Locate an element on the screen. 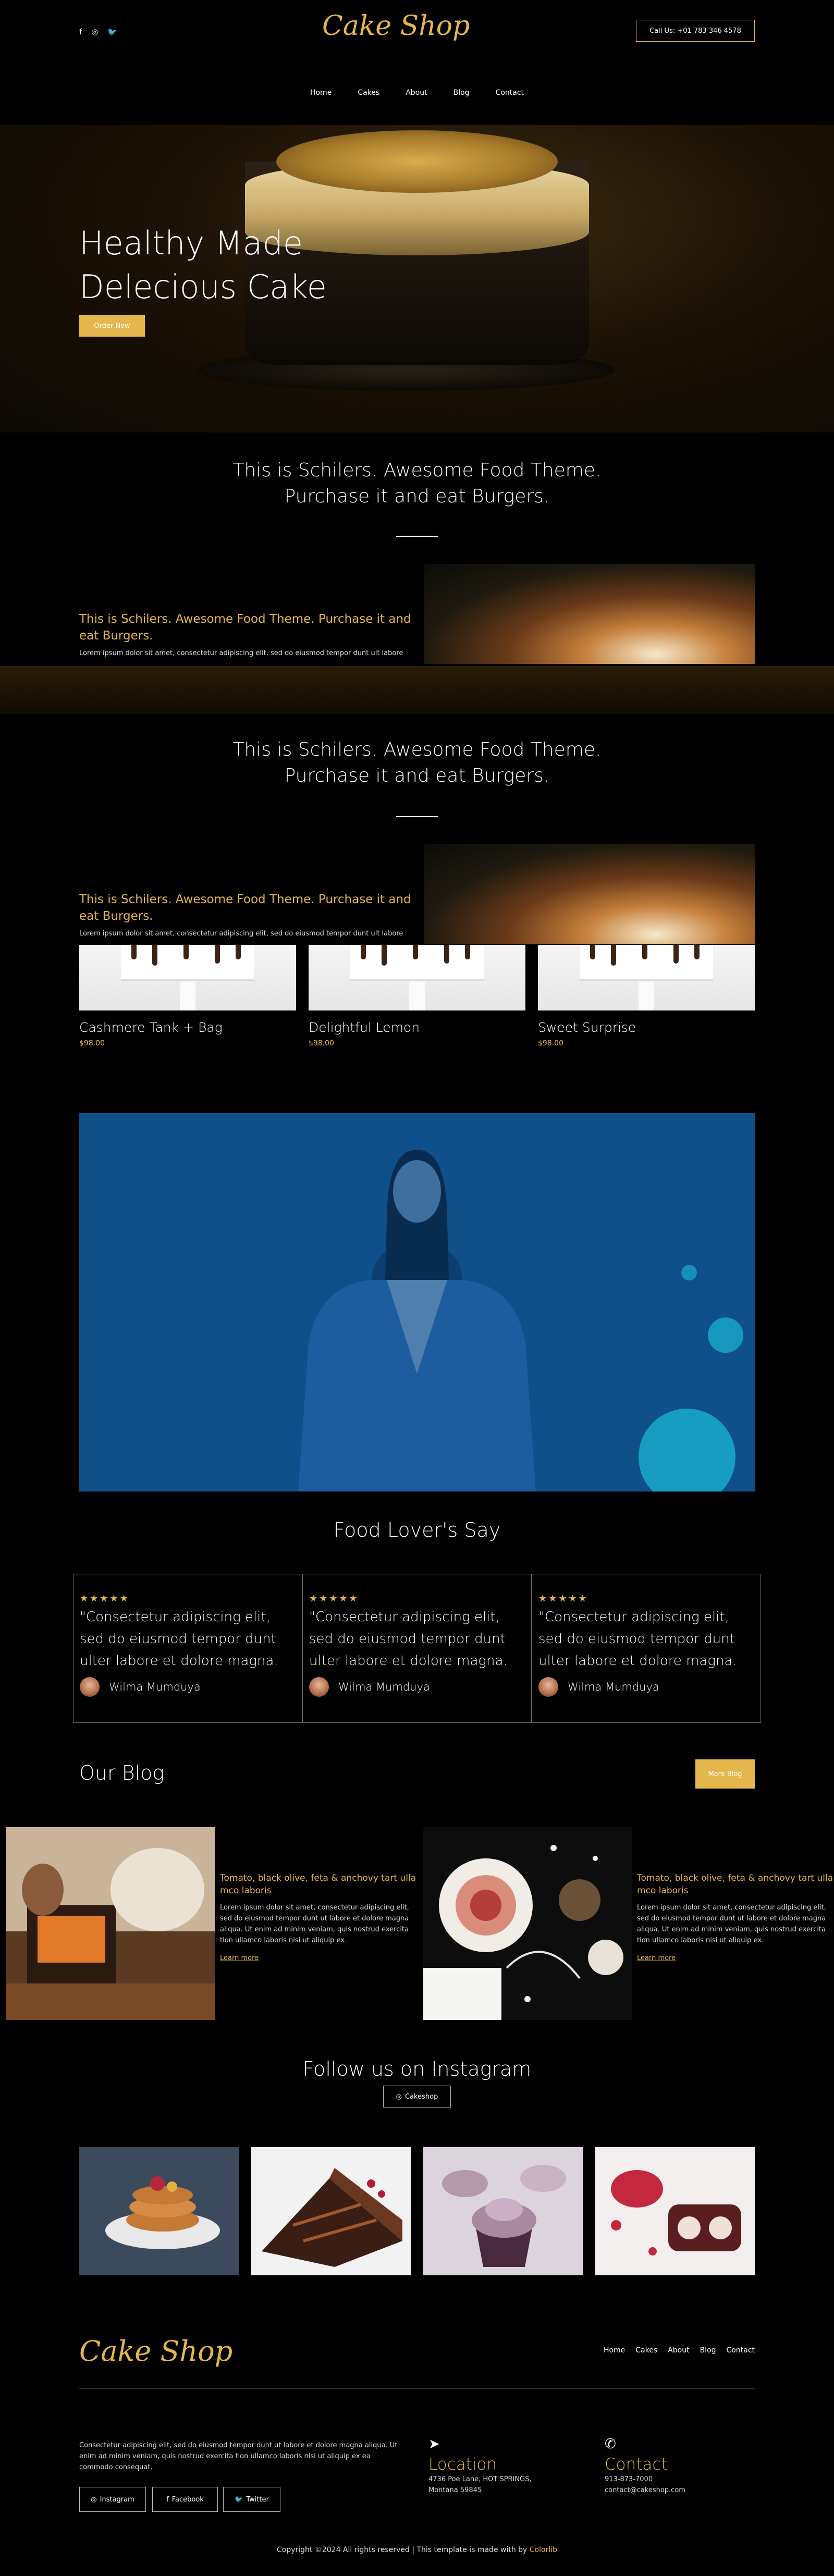  footer-nav-home: Home is located at coordinates (614, 2350).